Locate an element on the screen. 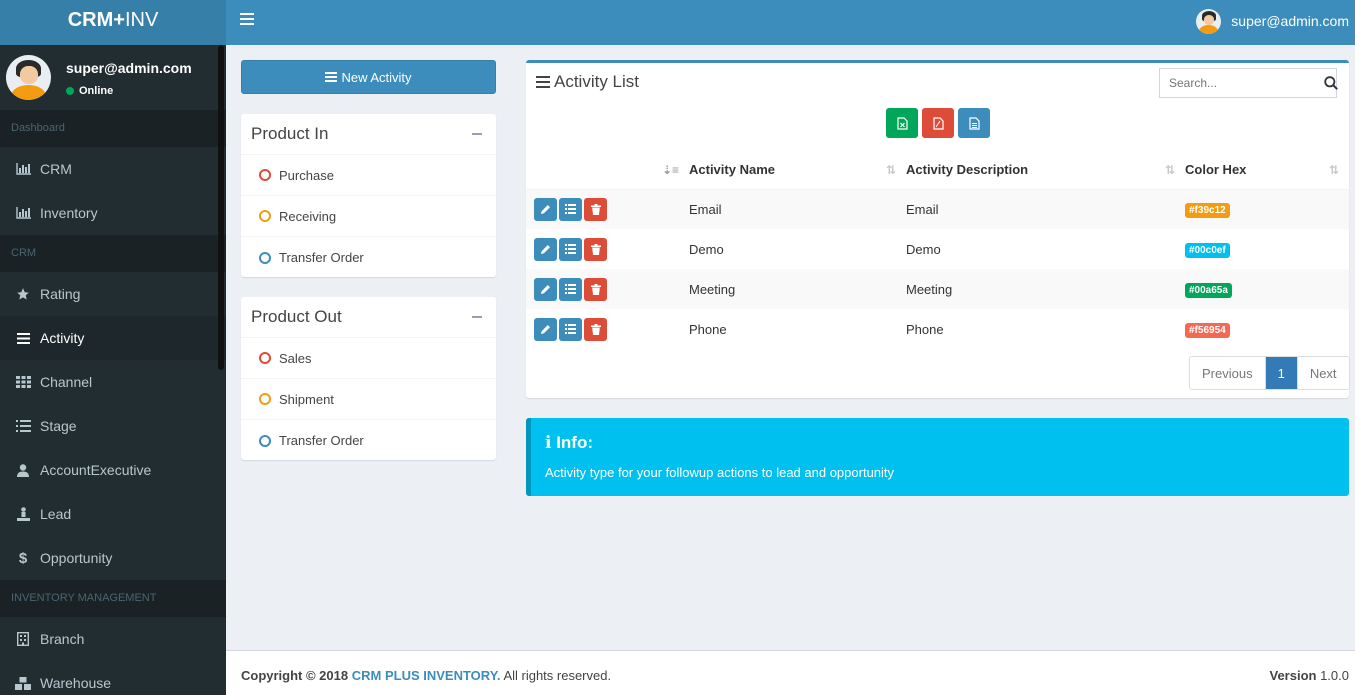  brand-logo: CRM+INV is located at coordinates (113, 22).